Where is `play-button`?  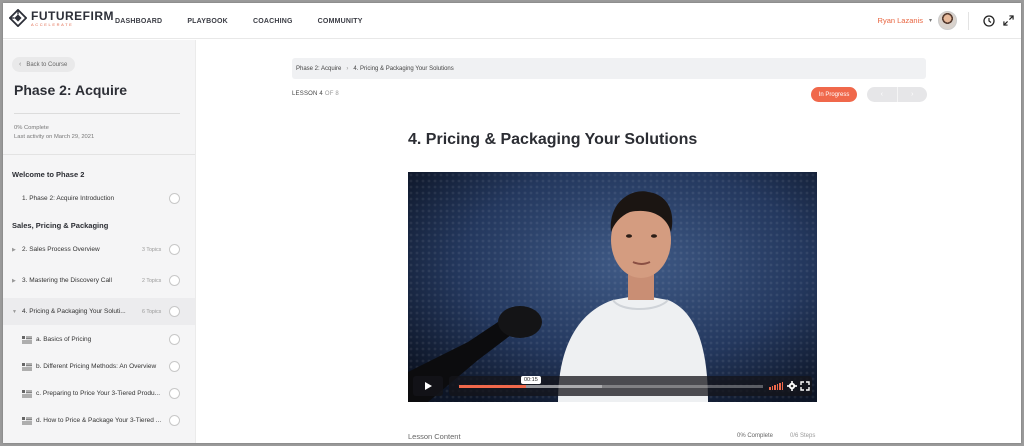 play-button is located at coordinates (428, 386).